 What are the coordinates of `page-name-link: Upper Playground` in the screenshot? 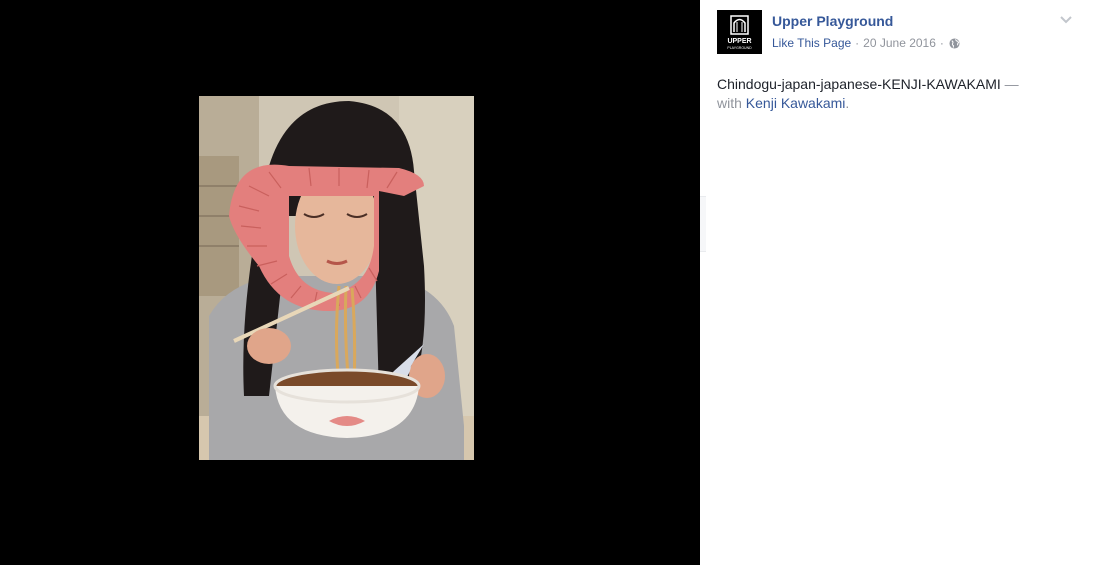 It's located at (832, 21).